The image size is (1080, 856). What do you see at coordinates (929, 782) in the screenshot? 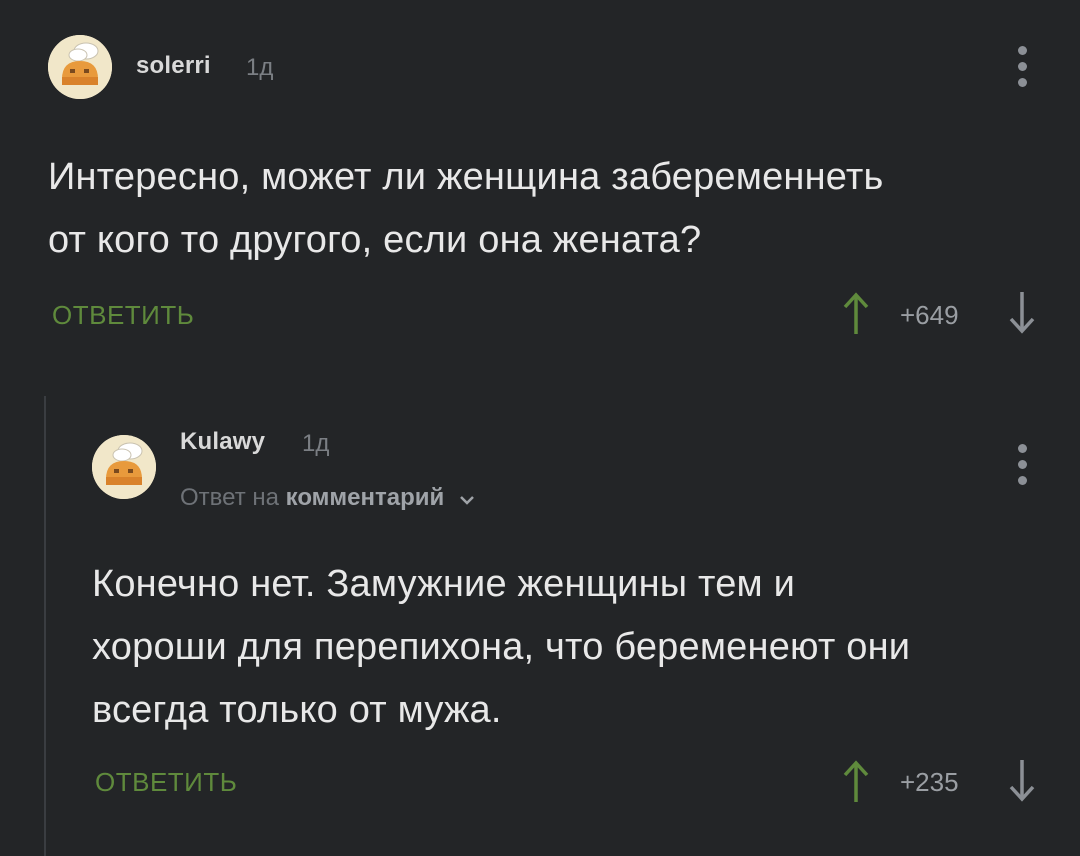
I see `vote-score: +235` at bounding box center [929, 782].